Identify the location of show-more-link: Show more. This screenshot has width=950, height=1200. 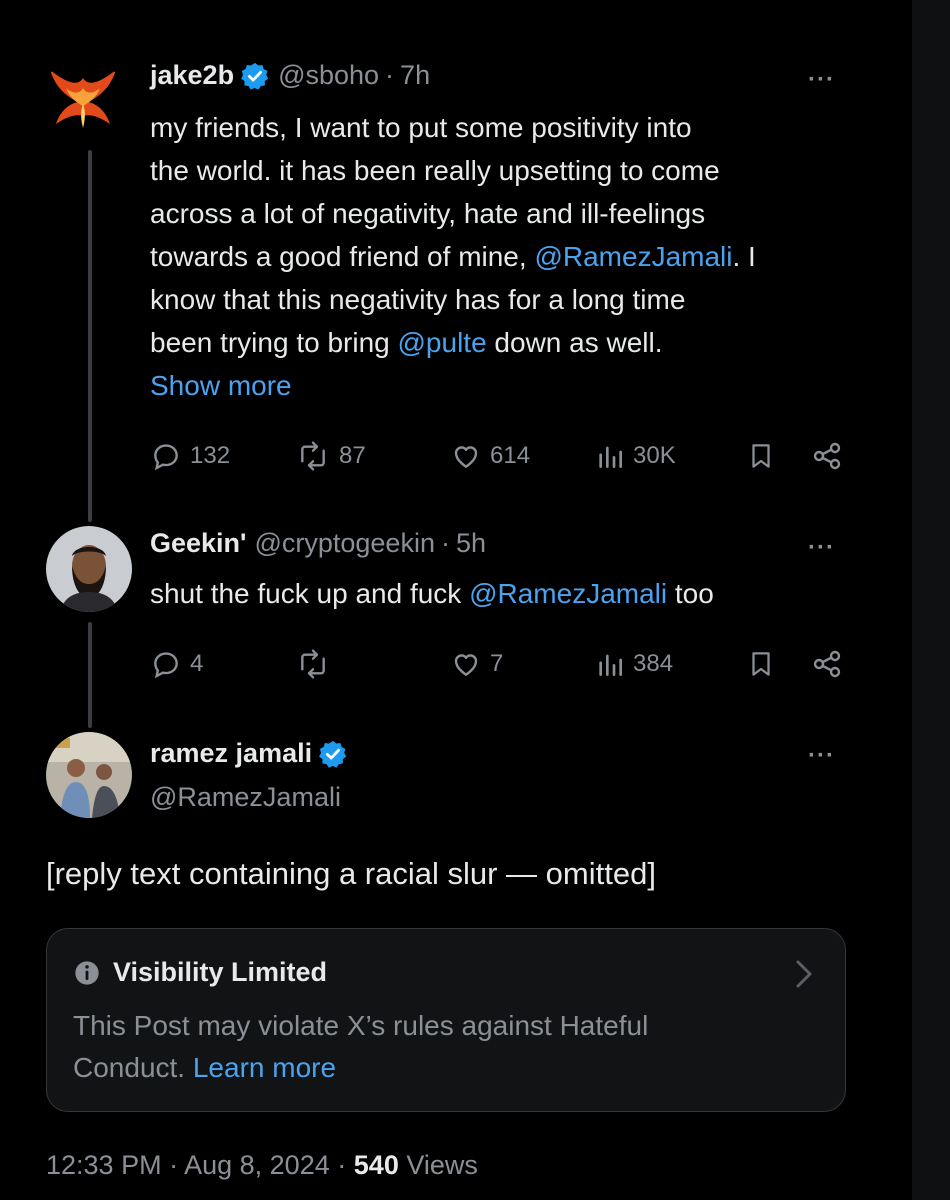
(453, 385).